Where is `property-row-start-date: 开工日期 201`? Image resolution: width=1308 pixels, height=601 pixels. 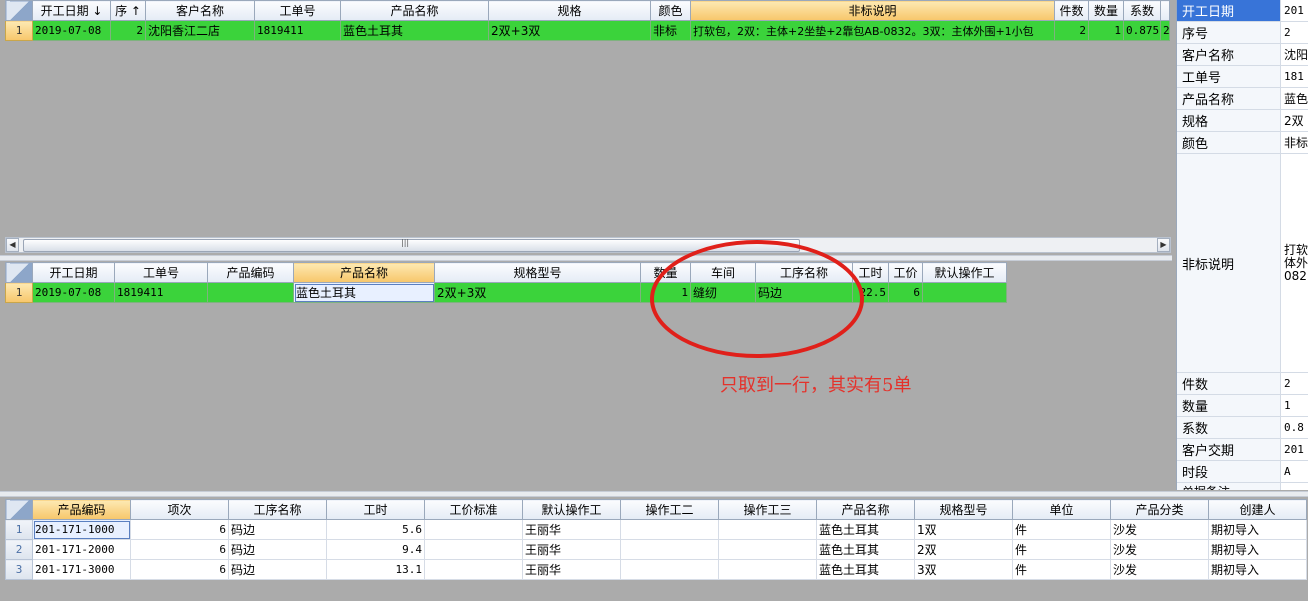
property-row-start-date: 开工日期 201 is located at coordinates (1242, 11).